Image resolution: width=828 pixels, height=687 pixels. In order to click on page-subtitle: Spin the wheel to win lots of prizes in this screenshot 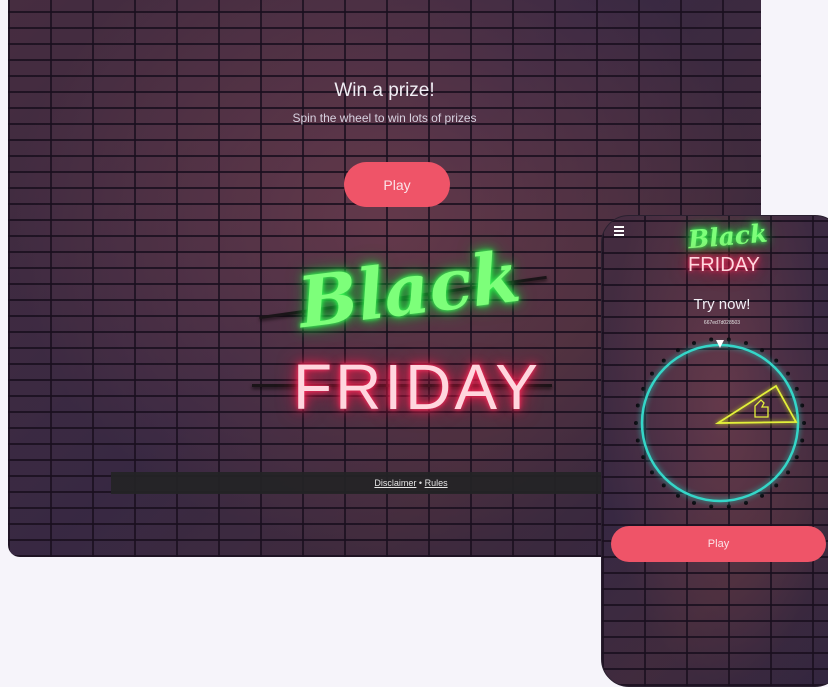, I will do `click(384, 118)`.